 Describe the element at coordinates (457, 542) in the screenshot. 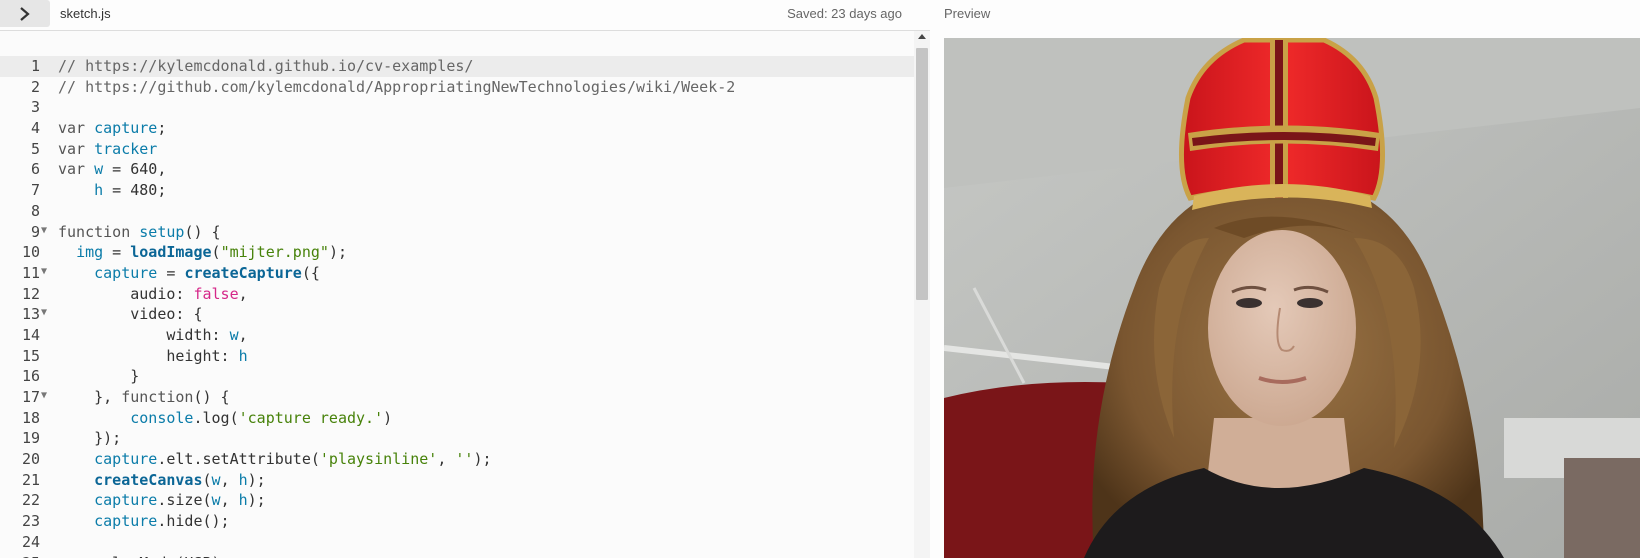

I see `code-line: 24` at that location.